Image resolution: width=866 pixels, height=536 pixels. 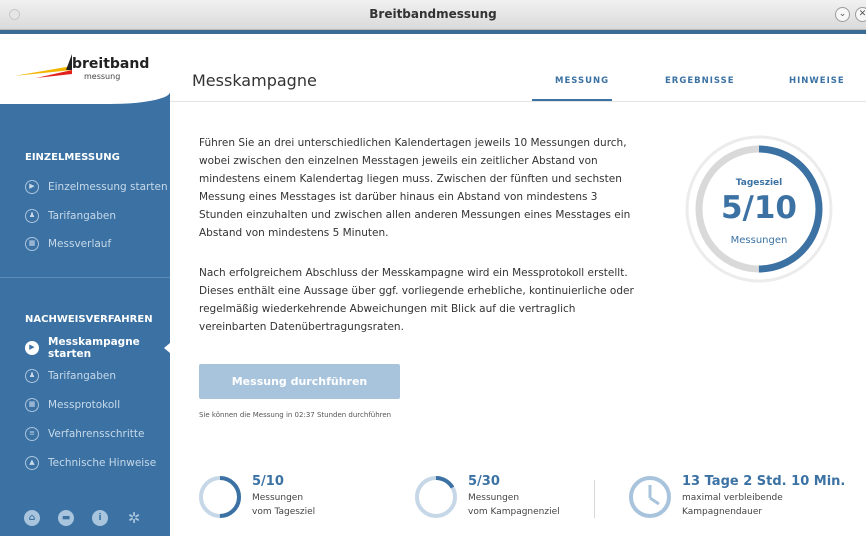 I want to click on stat-daily-line1: Messungen, so click(x=278, y=498).